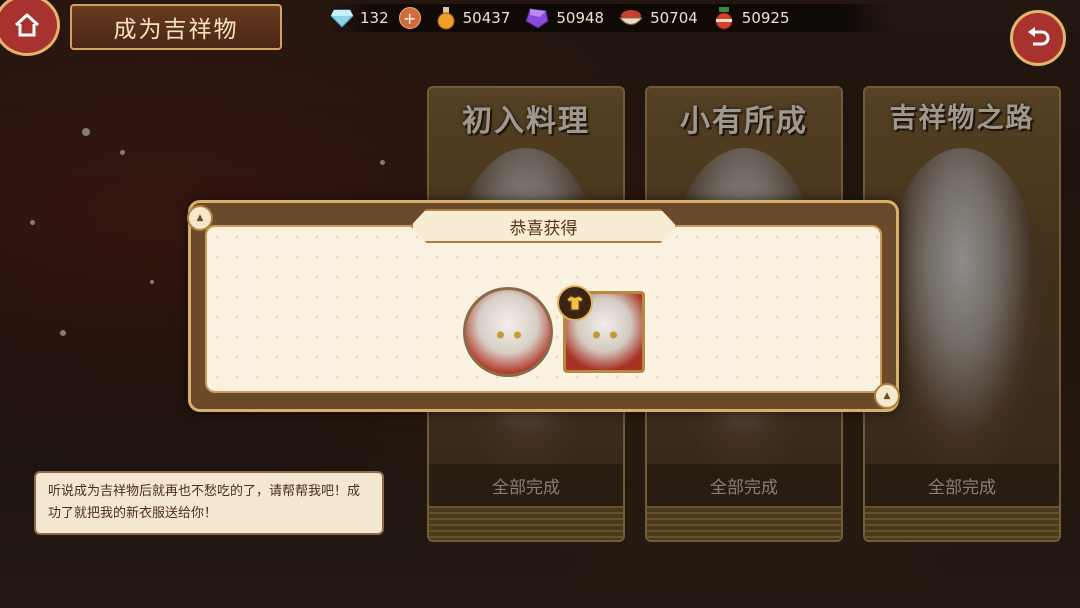  What do you see at coordinates (342, 18) in the screenshot?
I see `diamond-icon` at bounding box center [342, 18].